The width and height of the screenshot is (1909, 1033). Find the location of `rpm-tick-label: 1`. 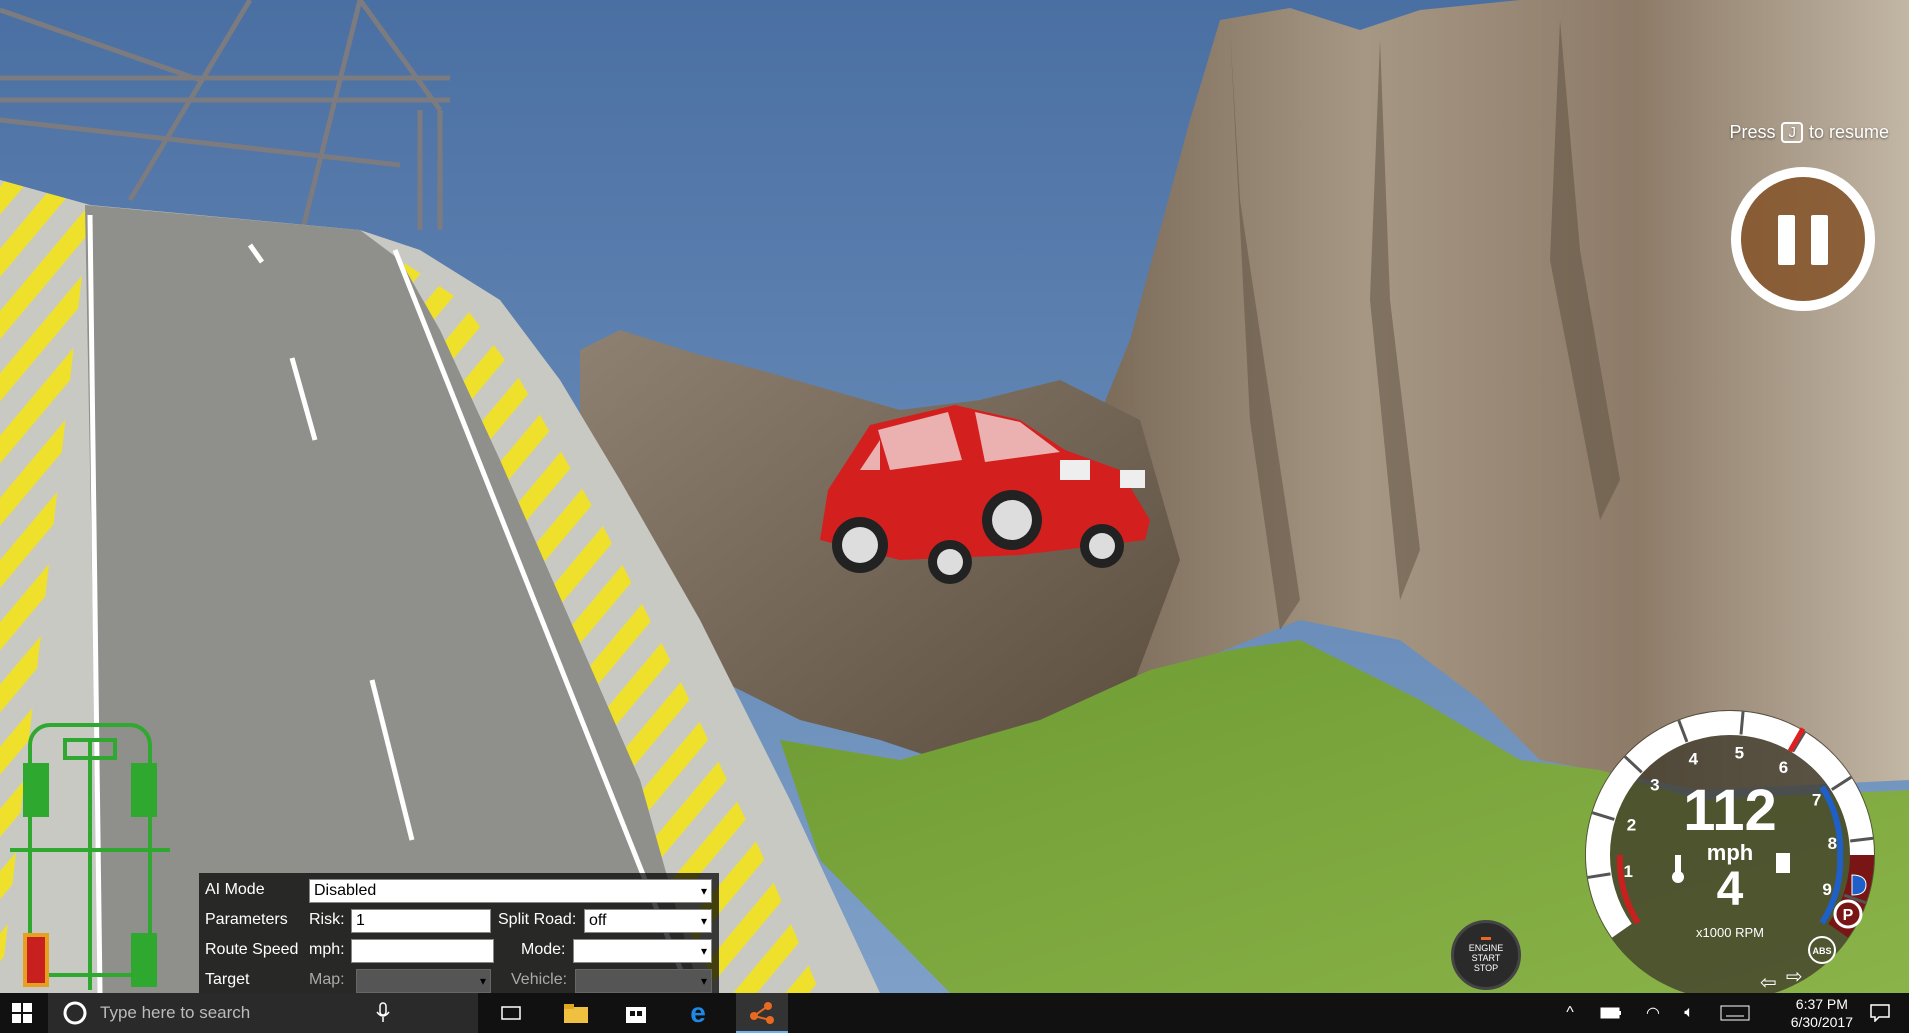

rpm-tick-label: 1 is located at coordinates (1628, 871).